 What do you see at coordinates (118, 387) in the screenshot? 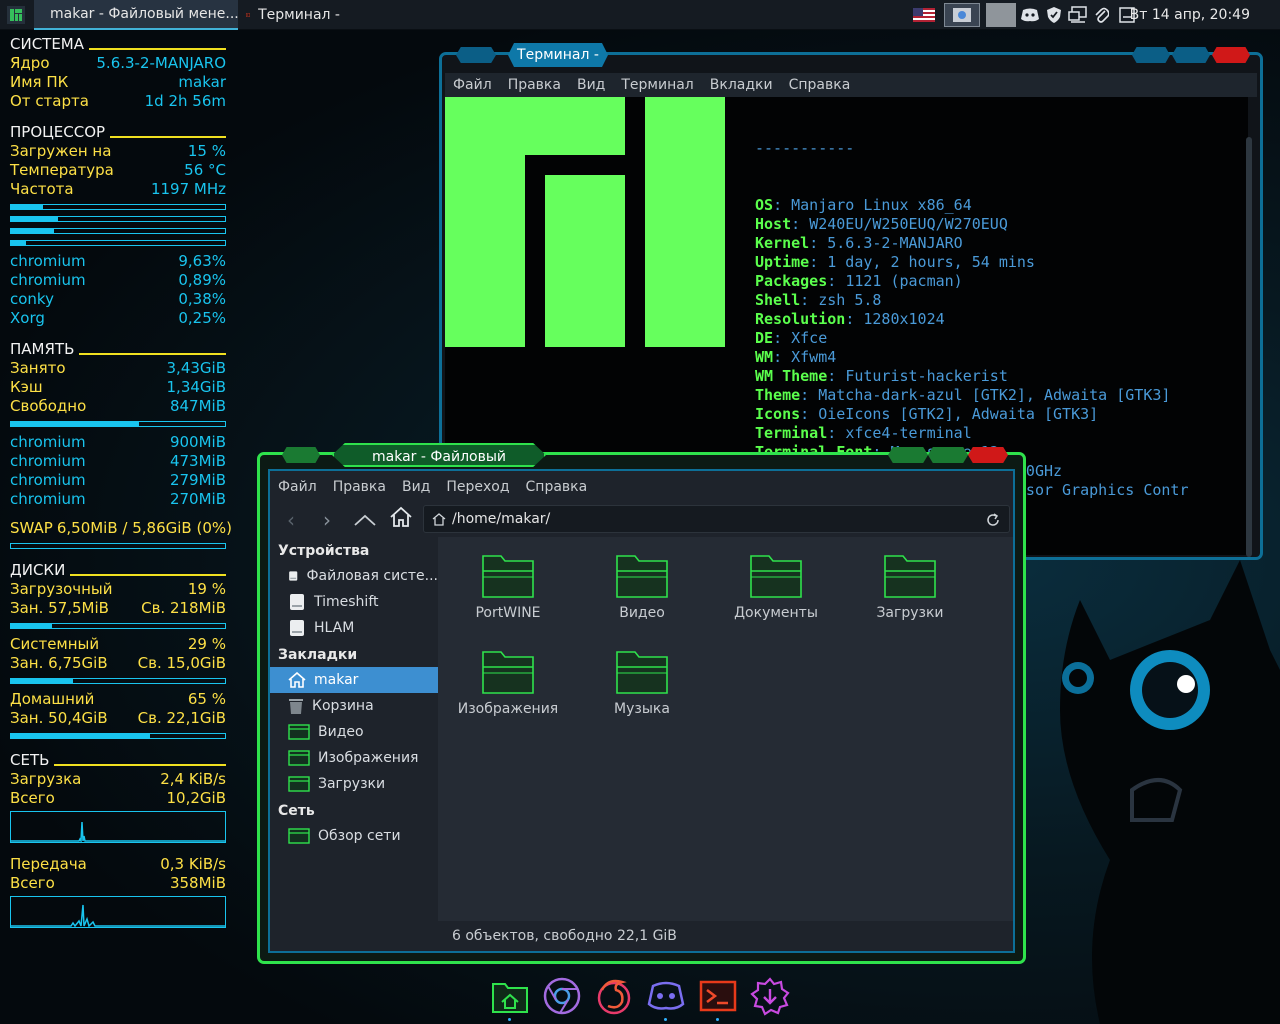
I see `mem-cache-row: Кэш 1,34GiB` at bounding box center [118, 387].